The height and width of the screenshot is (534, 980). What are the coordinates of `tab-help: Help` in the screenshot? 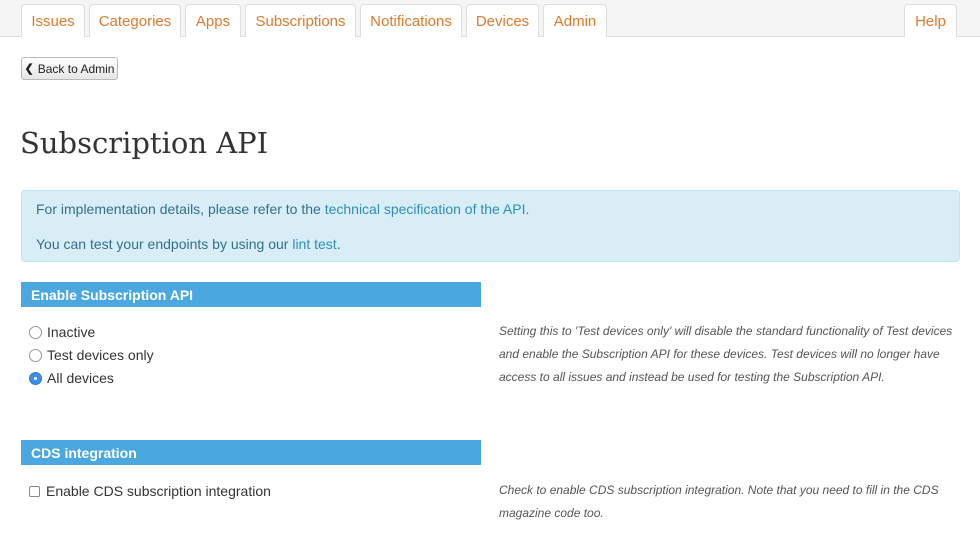 It's located at (930, 20).